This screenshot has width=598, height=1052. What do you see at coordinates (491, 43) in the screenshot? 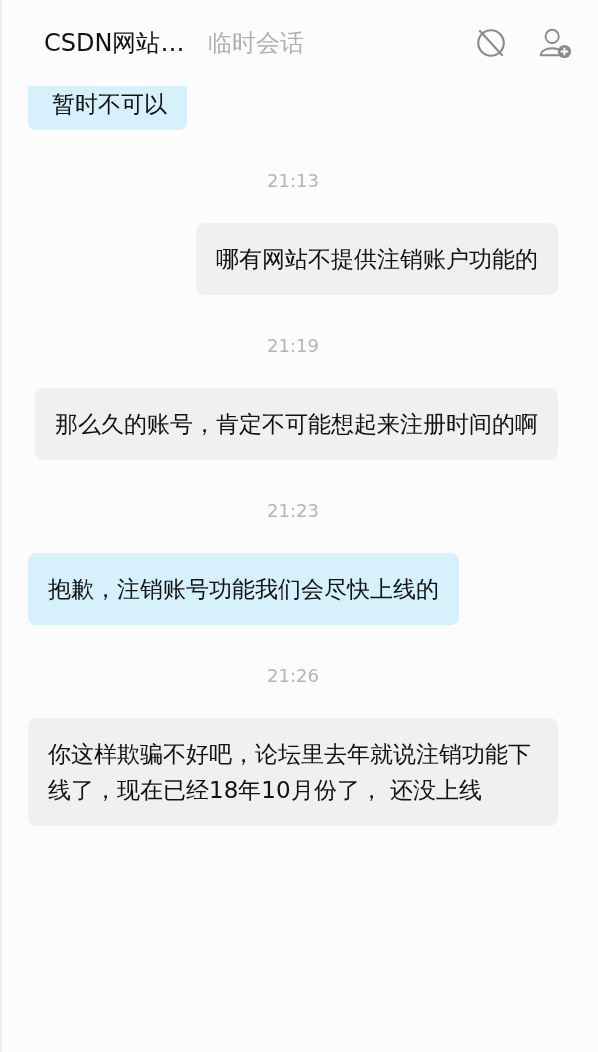
I see `block-icon` at bounding box center [491, 43].